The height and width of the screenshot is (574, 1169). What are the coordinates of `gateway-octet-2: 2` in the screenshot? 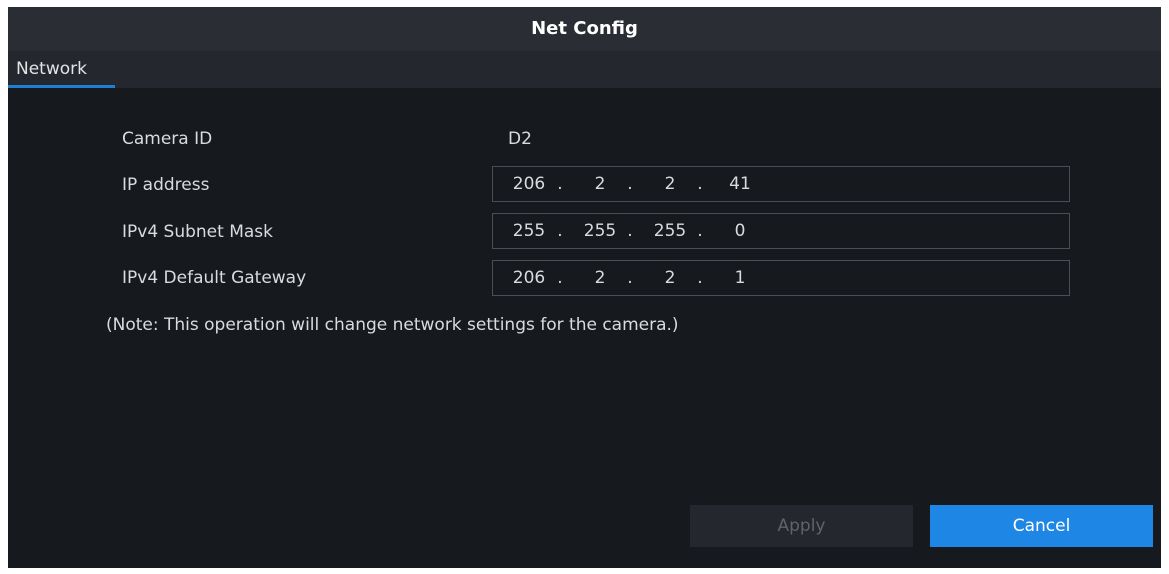 It's located at (600, 278).